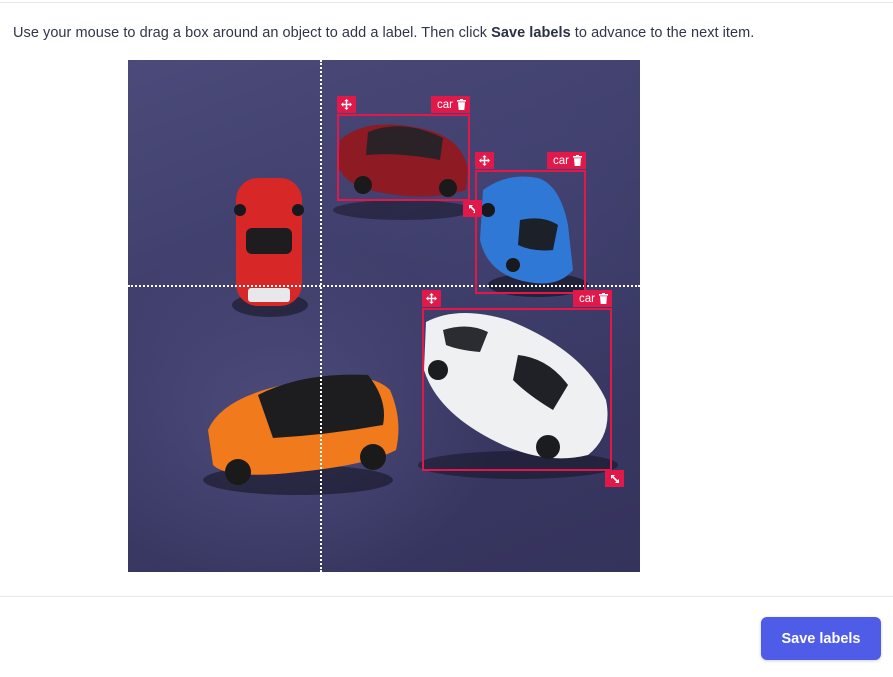  I want to click on instructions-suffix: to advance to the next item., so click(662, 33).